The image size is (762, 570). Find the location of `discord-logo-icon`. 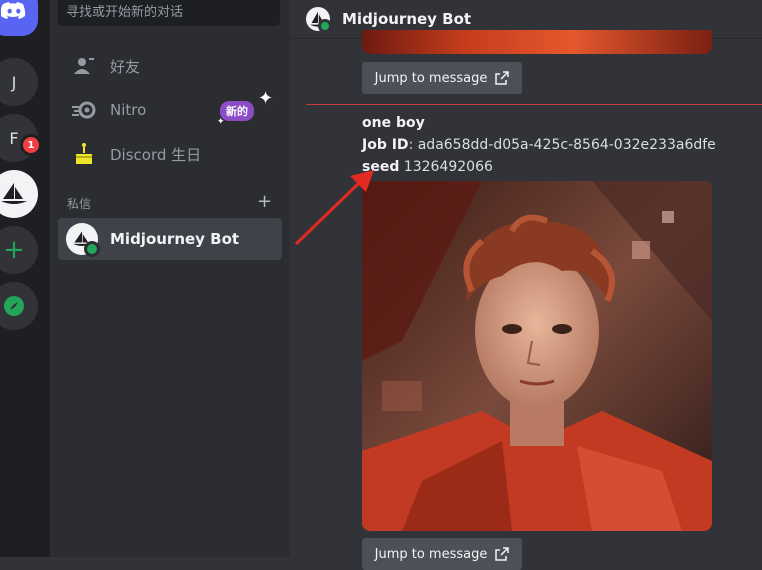

discord-logo-icon is located at coordinates (13, 10).